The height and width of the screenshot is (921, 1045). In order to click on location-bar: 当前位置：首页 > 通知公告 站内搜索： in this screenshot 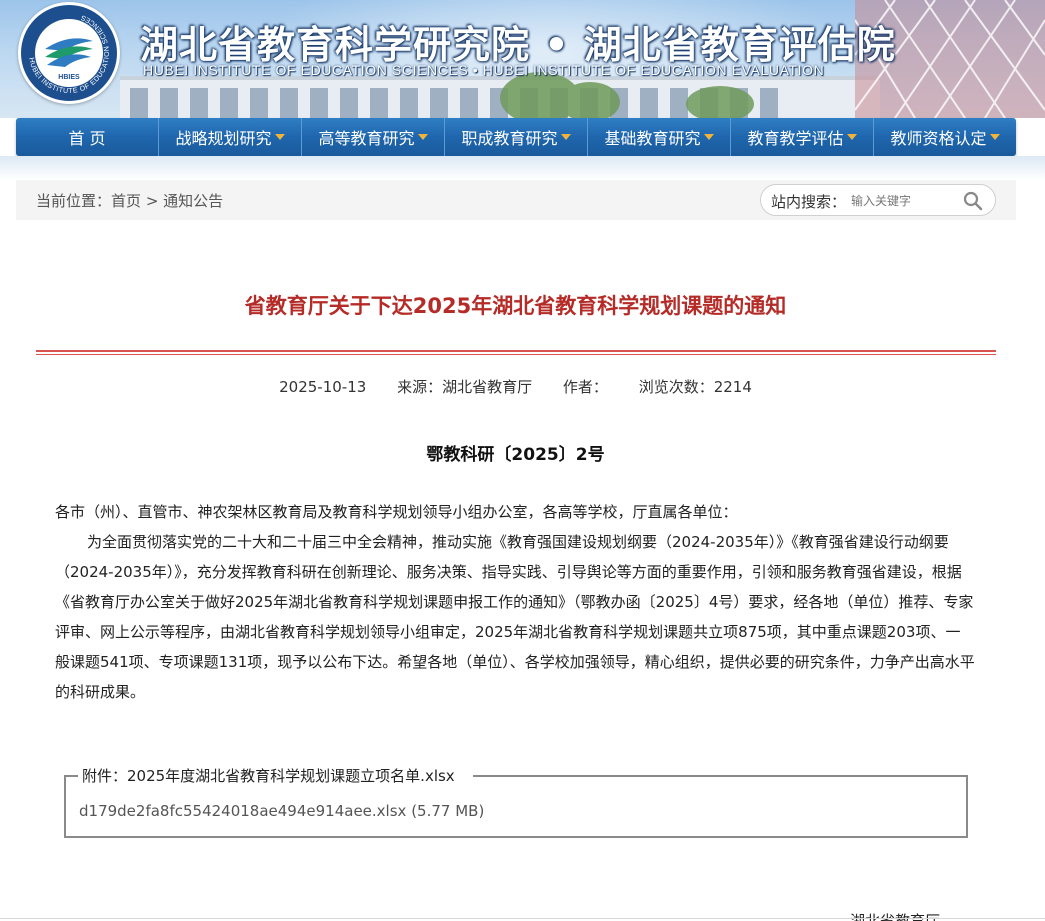, I will do `click(516, 200)`.